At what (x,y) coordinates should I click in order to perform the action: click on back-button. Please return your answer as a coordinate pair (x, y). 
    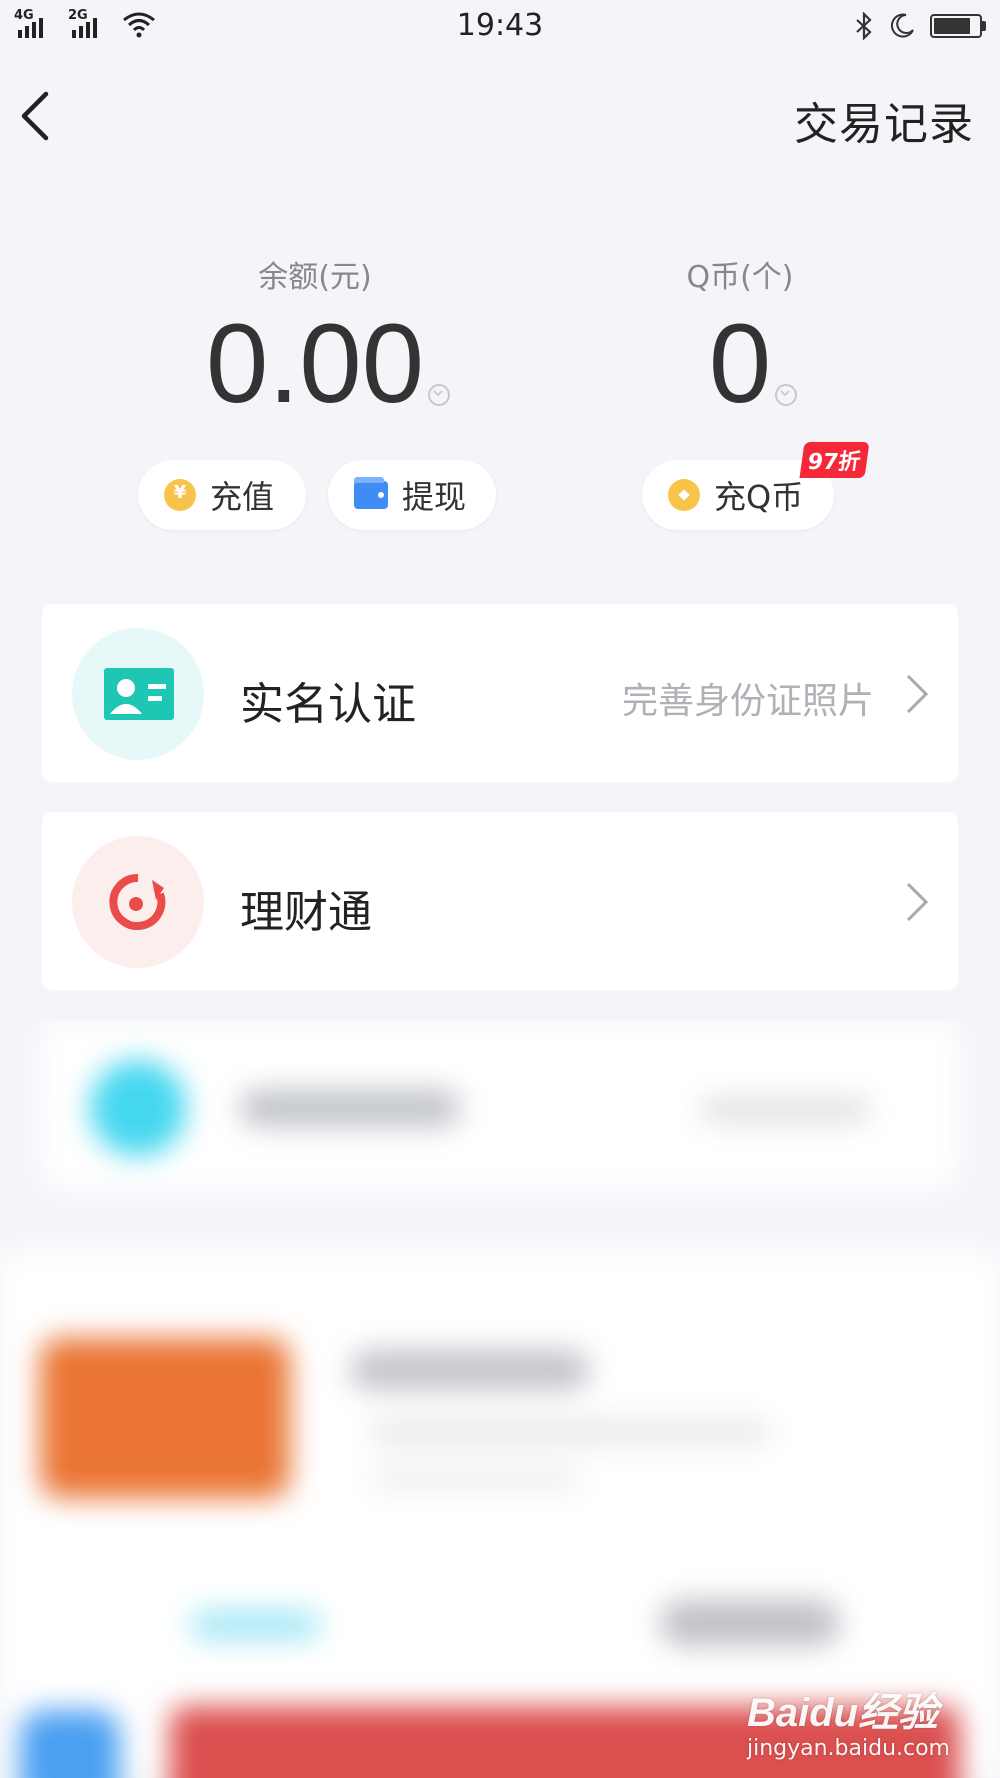
    Looking at the image, I should click on (39, 118).